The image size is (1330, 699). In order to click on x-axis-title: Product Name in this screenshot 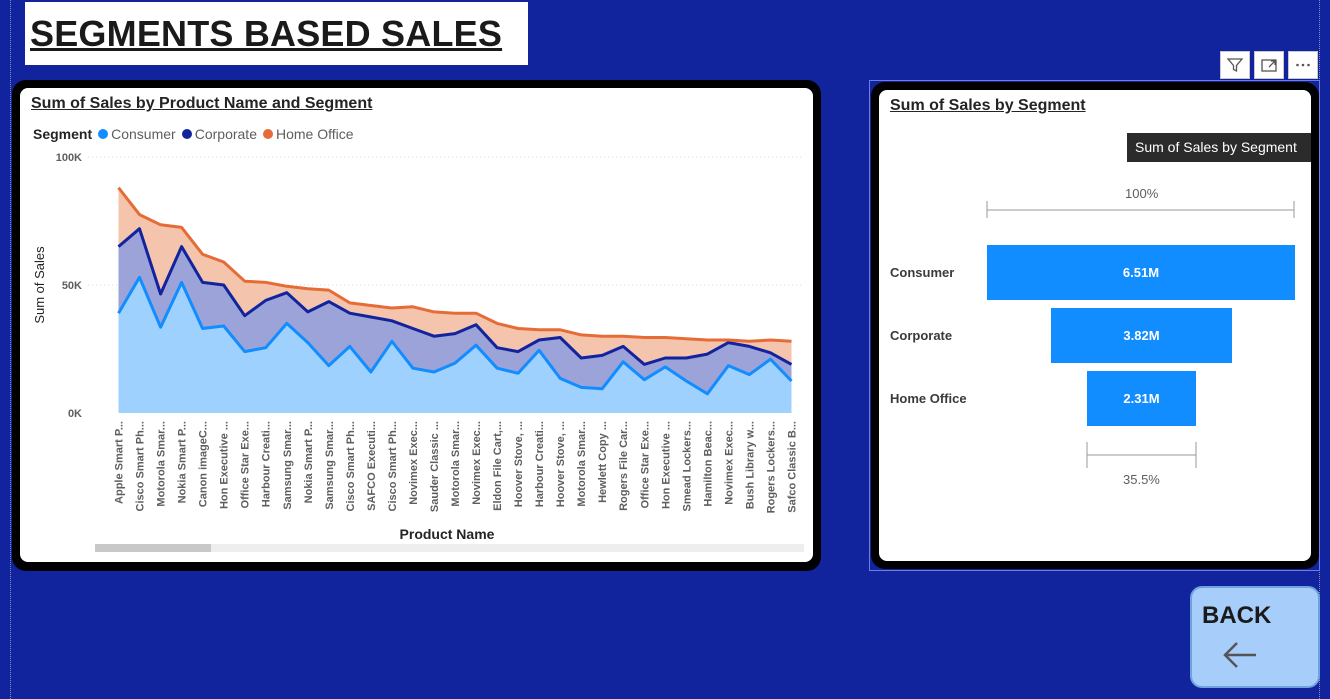, I will do `click(447, 534)`.